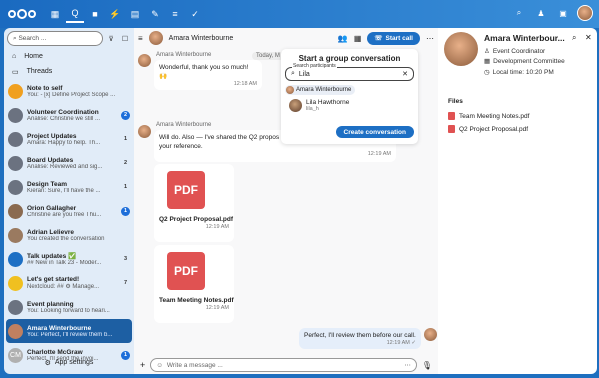  Describe the element at coordinates (95, 14) in the screenshot. I see `files-icon: ■` at that location.